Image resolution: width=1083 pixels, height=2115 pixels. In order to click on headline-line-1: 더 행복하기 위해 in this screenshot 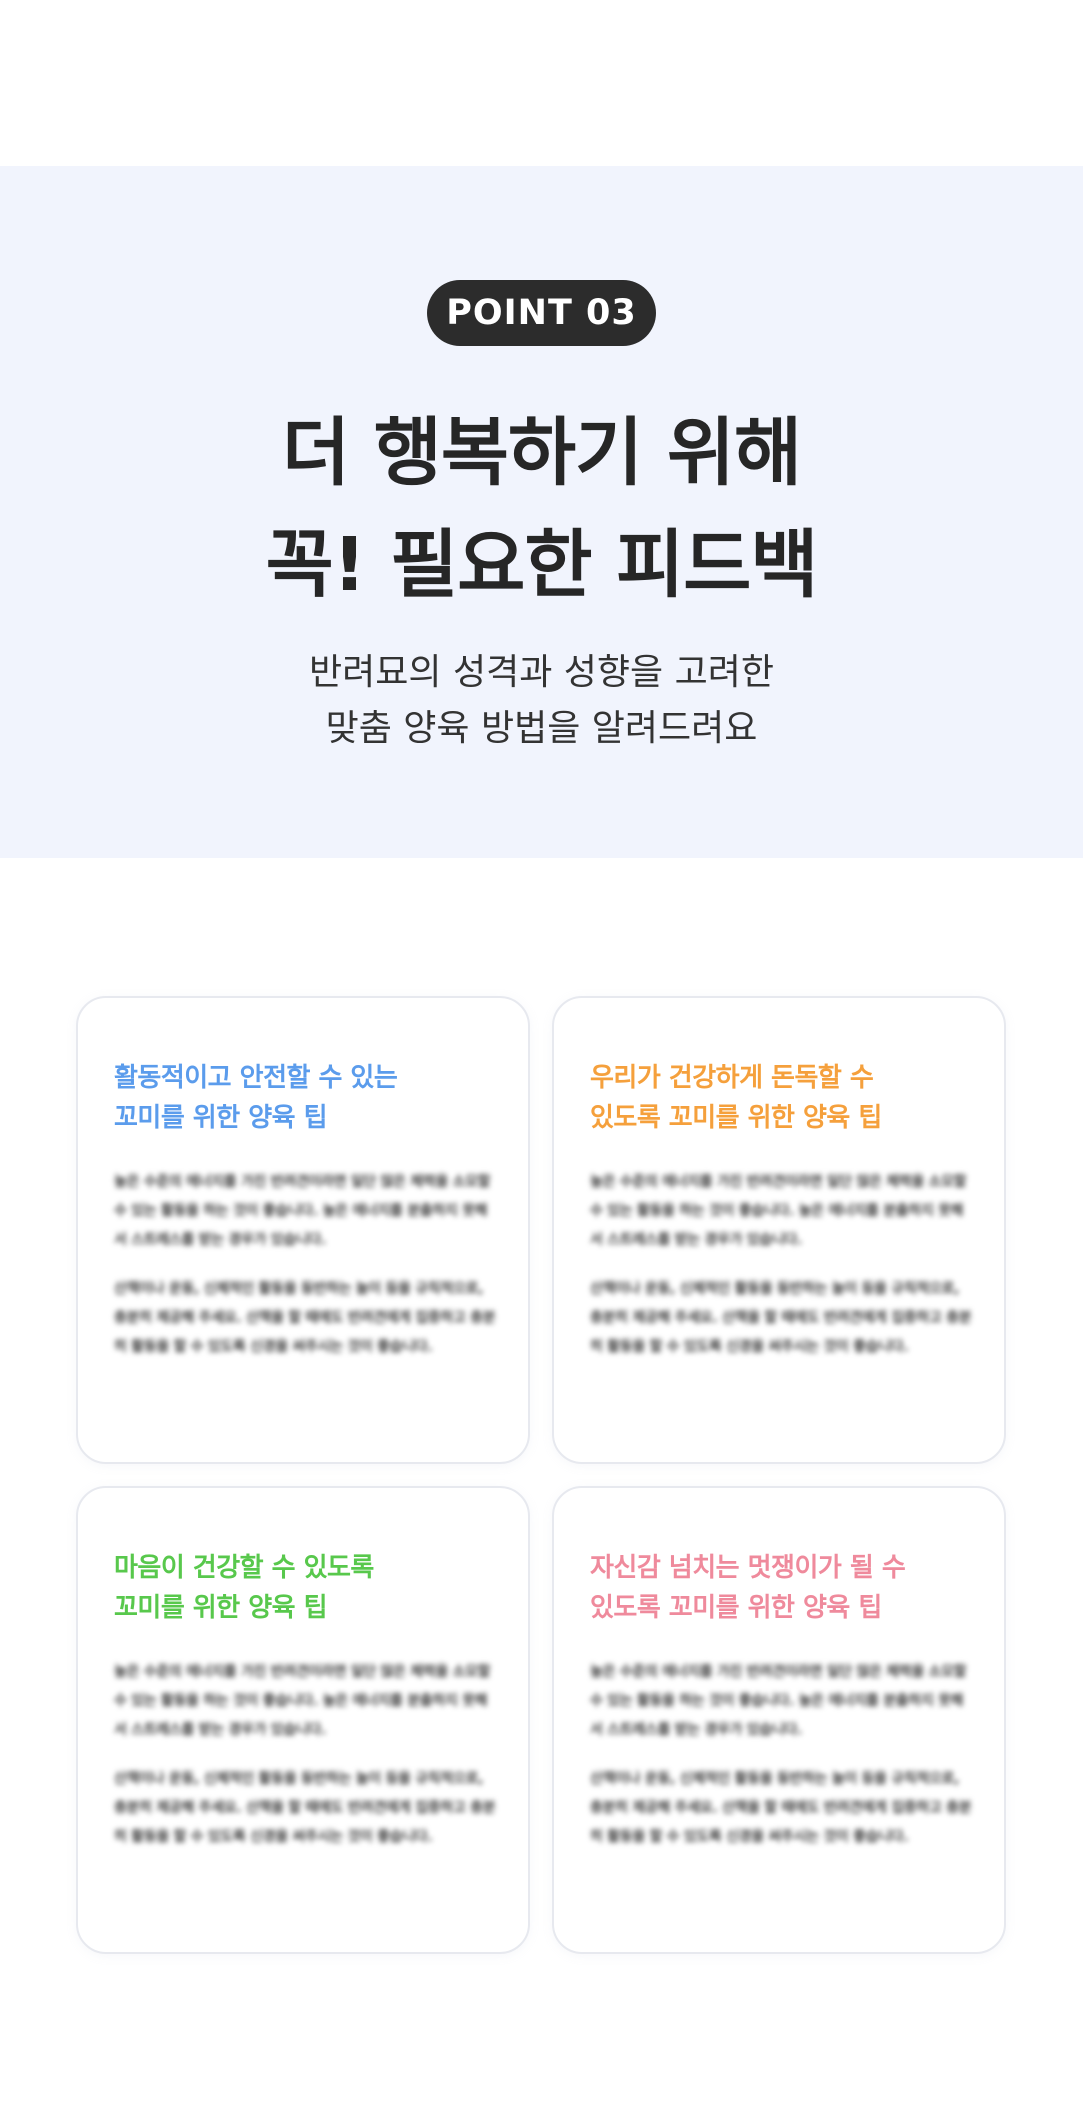, I will do `click(541, 453)`.